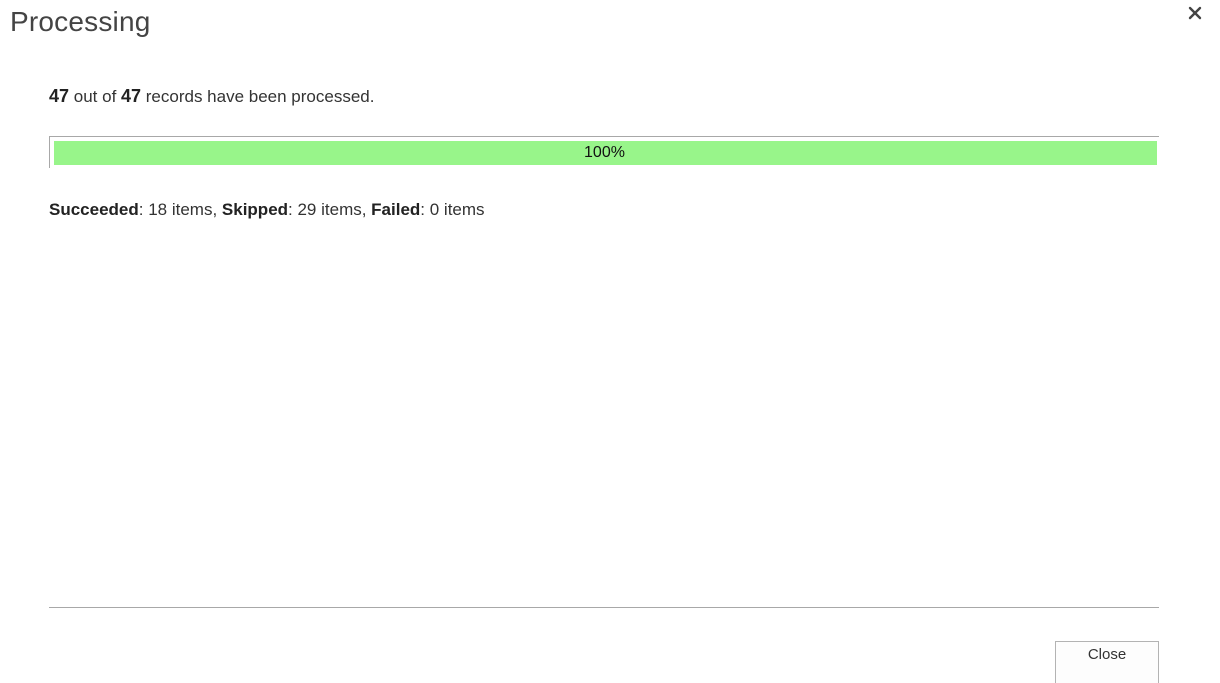  Describe the element at coordinates (1107, 662) in the screenshot. I see `close-button: Close` at that location.